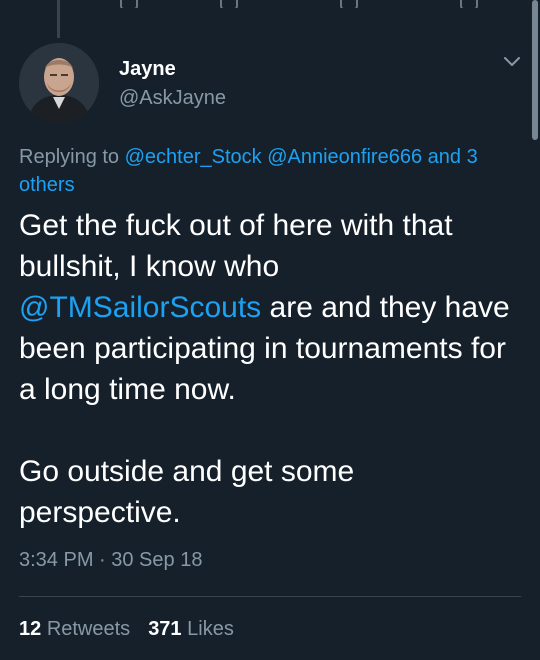 This screenshot has width=540, height=660. I want to click on likes-stat: 371 Likes, so click(191, 629).